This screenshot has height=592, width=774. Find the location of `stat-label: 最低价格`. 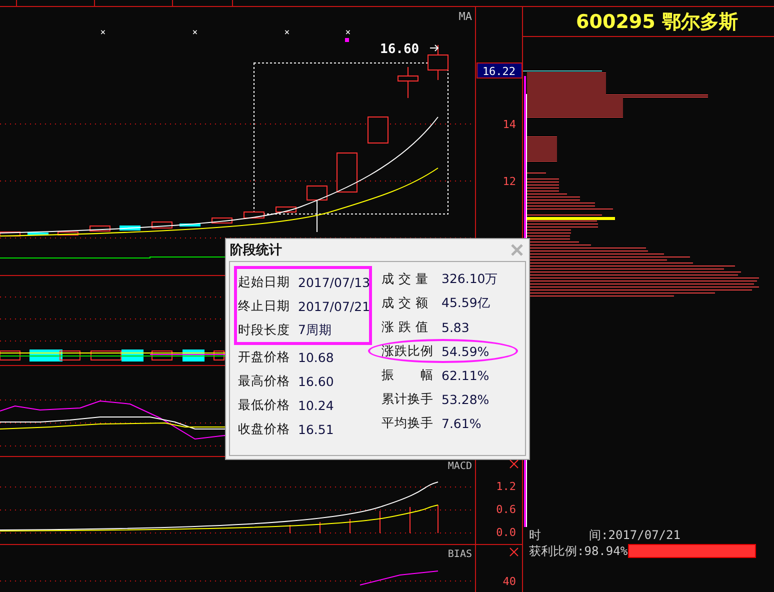

stat-label: 最低价格 is located at coordinates (264, 405).